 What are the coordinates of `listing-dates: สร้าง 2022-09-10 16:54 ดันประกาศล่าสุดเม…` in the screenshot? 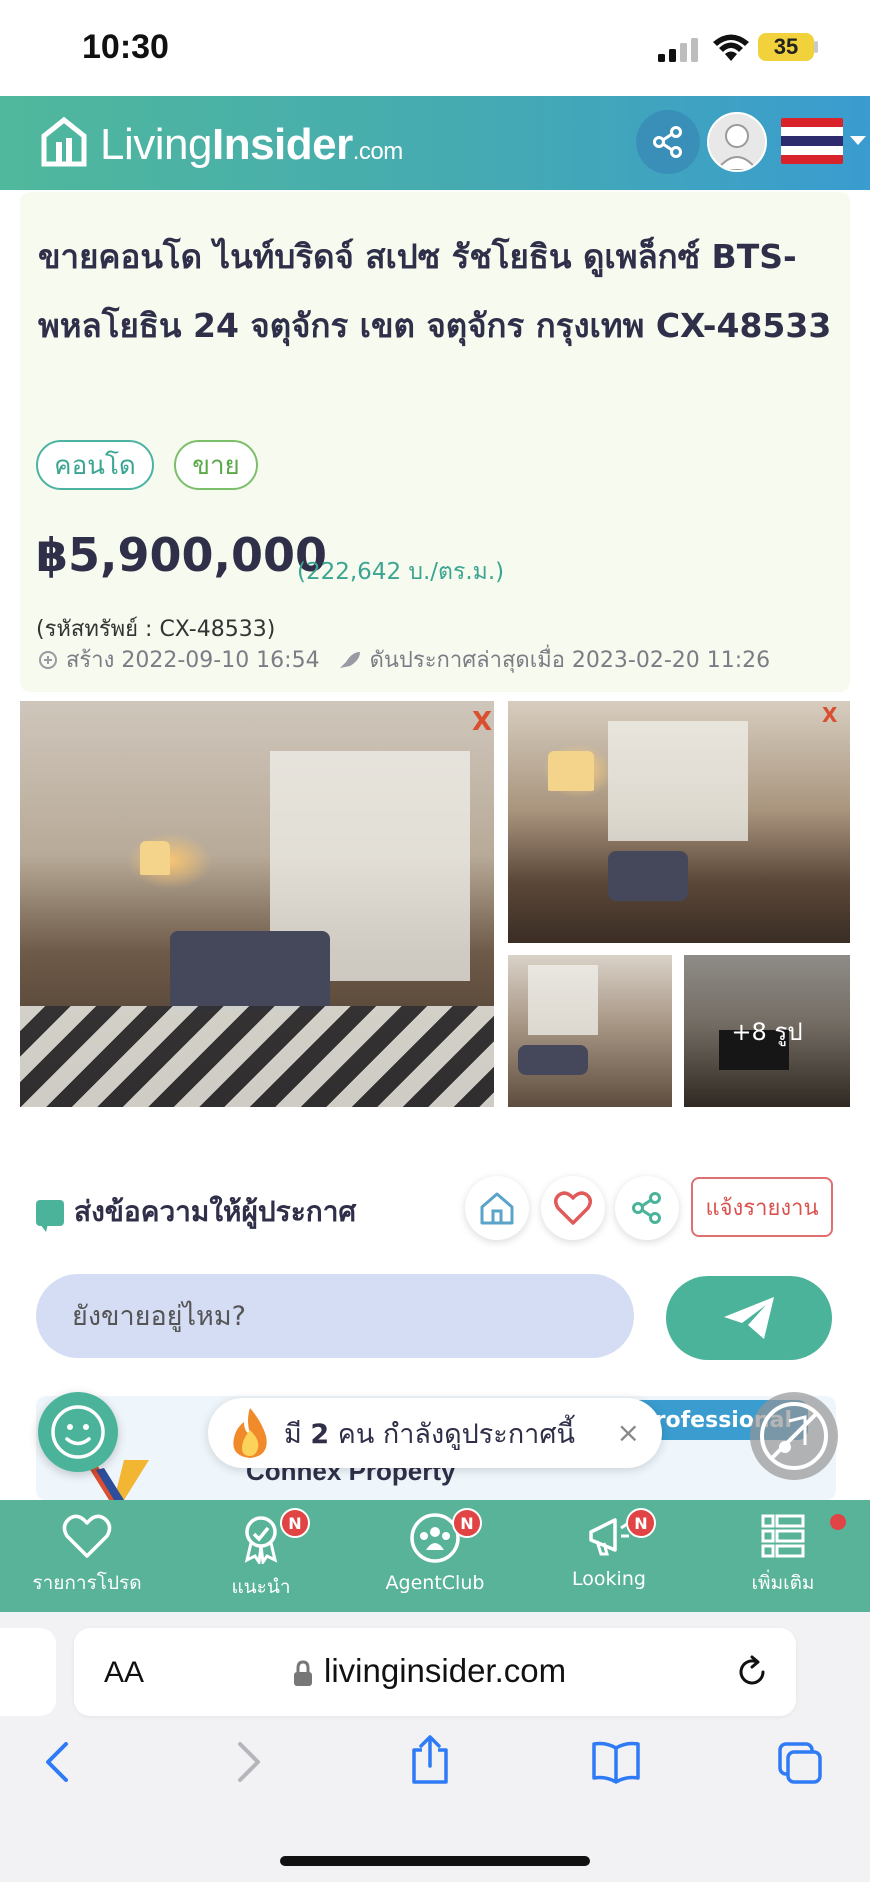 It's located at (404, 659).